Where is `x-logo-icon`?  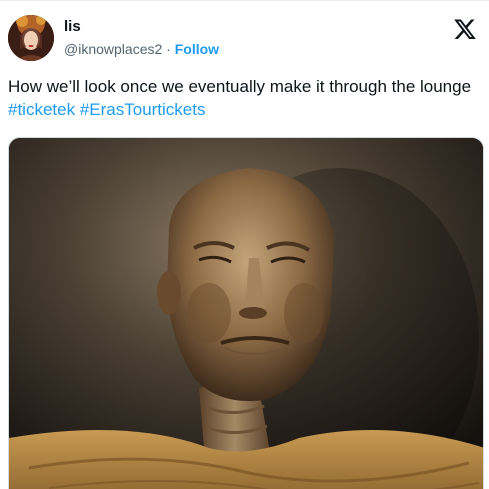
x-logo-icon is located at coordinates (465, 29).